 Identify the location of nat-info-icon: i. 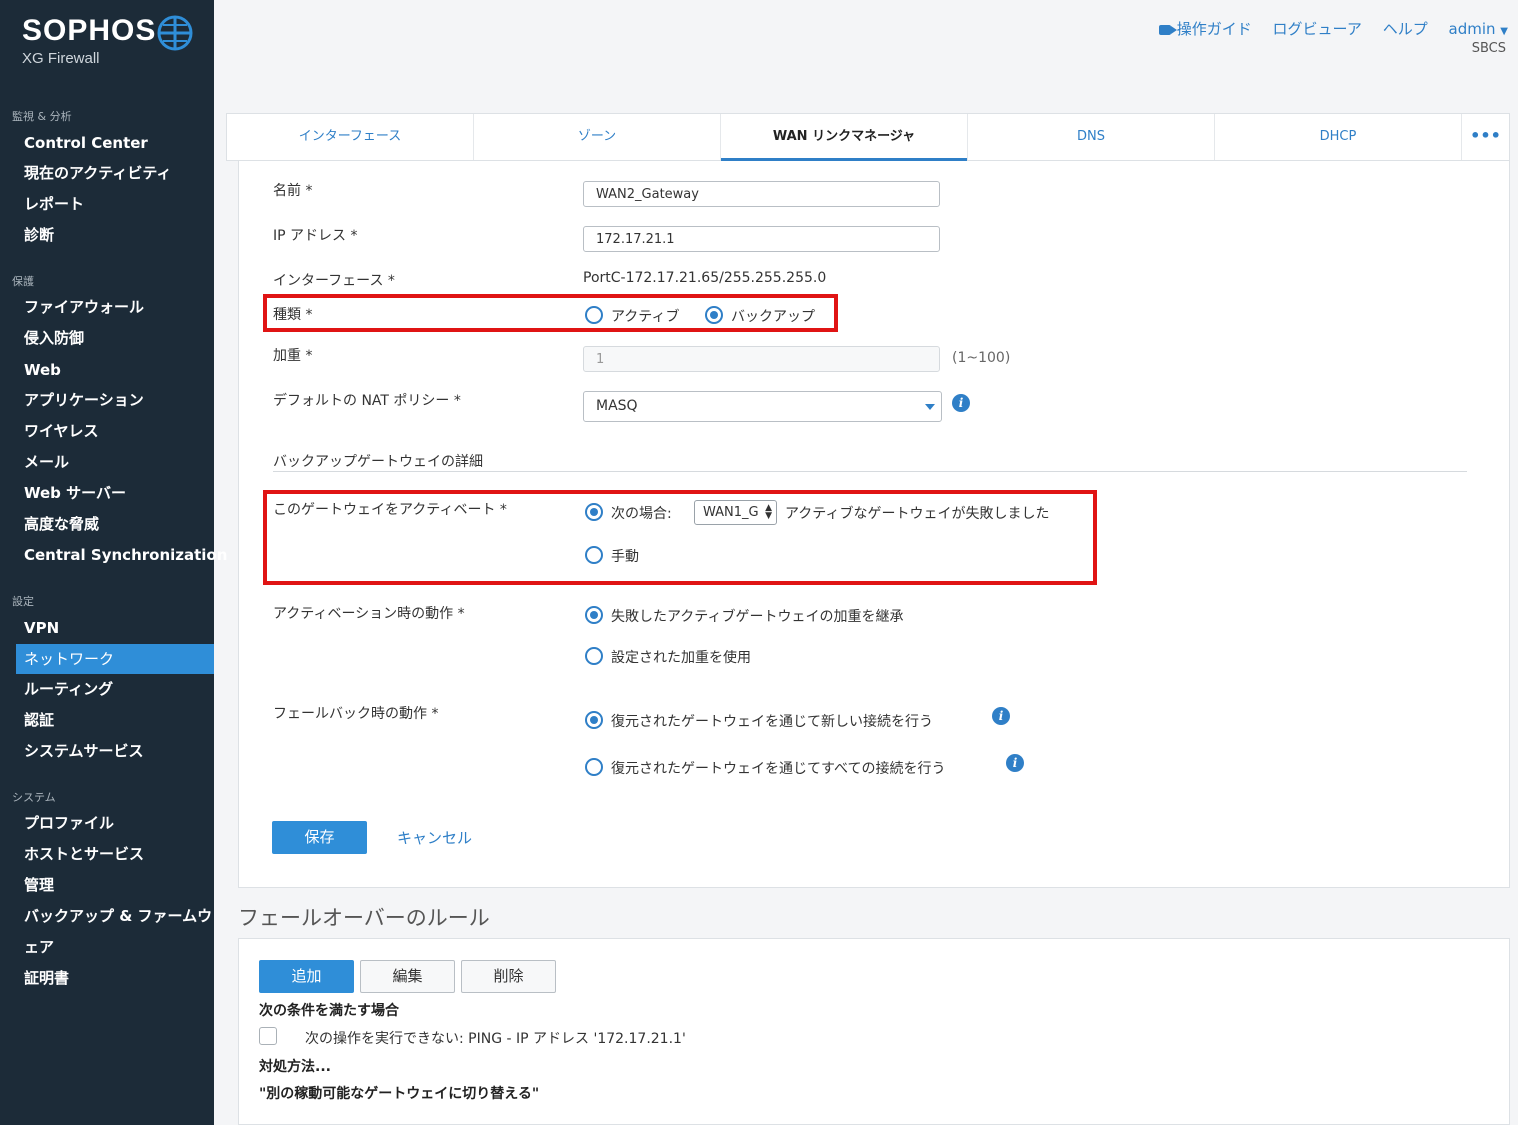
(961, 403).